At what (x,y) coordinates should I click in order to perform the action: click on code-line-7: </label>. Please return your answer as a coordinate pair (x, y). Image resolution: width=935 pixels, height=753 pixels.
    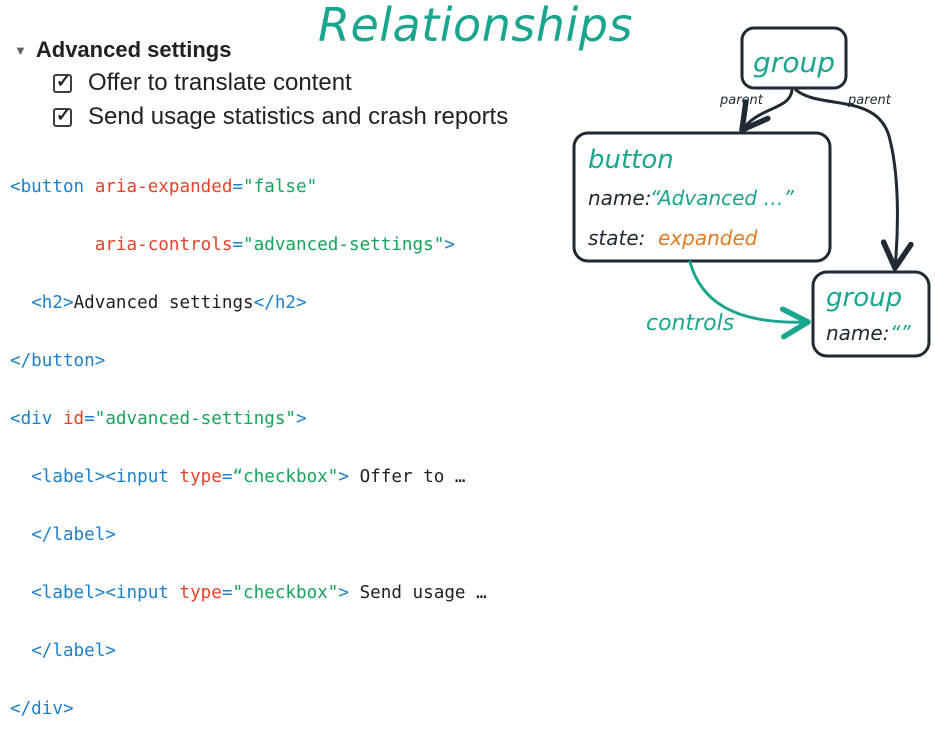
    Looking at the image, I should click on (248, 535).